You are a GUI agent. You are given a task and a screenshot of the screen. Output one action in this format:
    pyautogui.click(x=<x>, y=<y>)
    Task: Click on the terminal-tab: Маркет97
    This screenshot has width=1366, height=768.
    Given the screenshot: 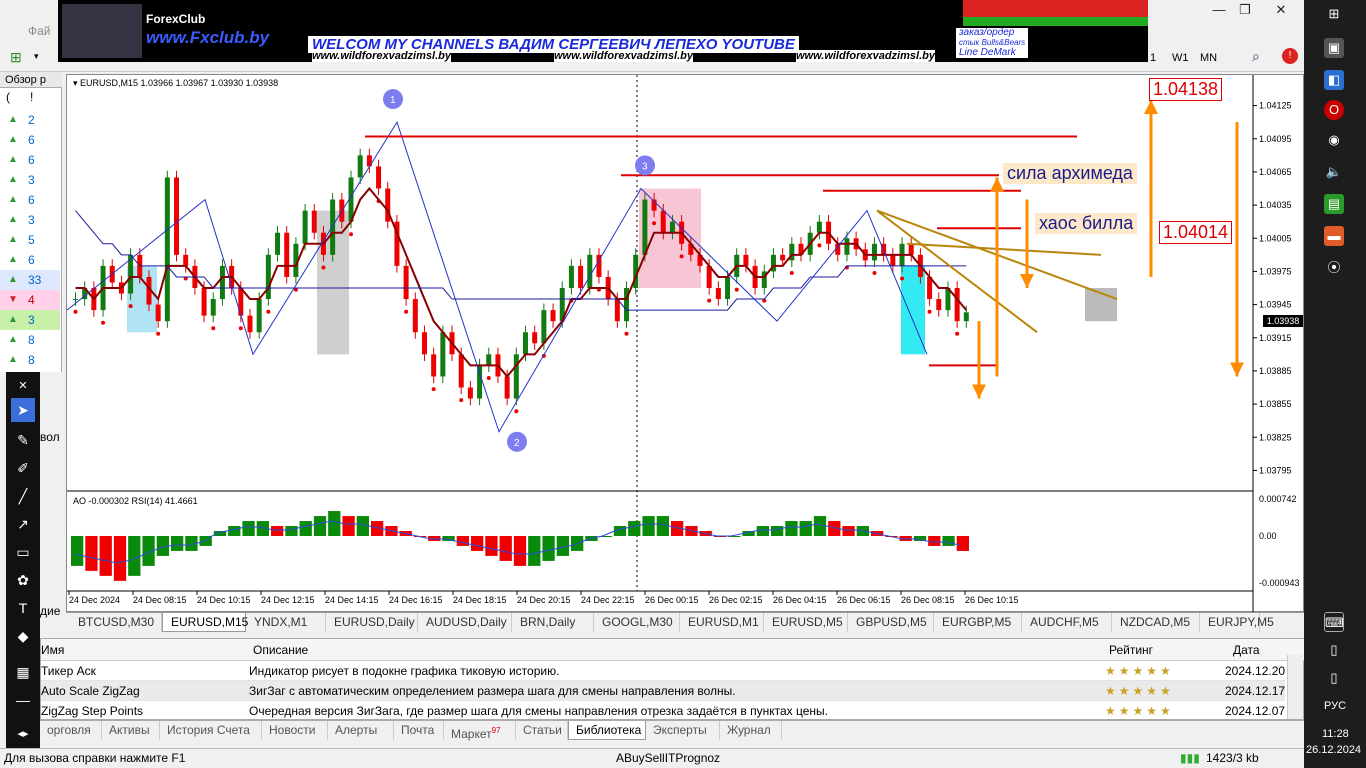 What is the action you would take?
    pyautogui.click(x=480, y=731)
    